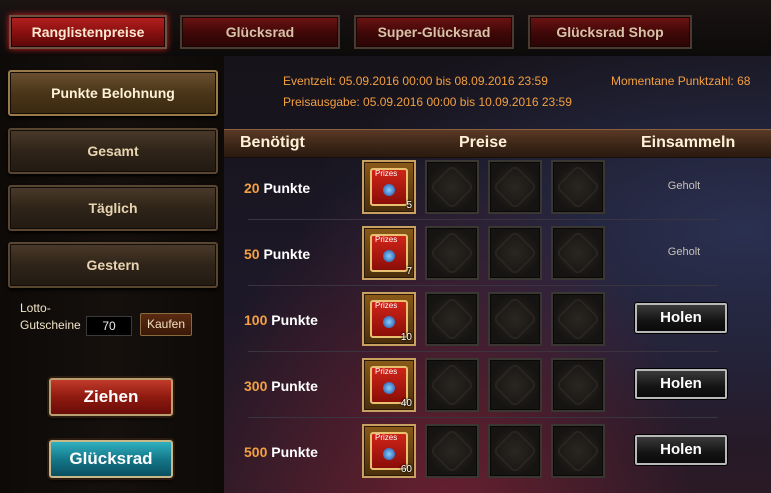 The width and height of the screenshot is (771, 493). Describe the element at coordinates (277, 254) in the screenshot. I see `needed-points: 50 Punkte` at that location.